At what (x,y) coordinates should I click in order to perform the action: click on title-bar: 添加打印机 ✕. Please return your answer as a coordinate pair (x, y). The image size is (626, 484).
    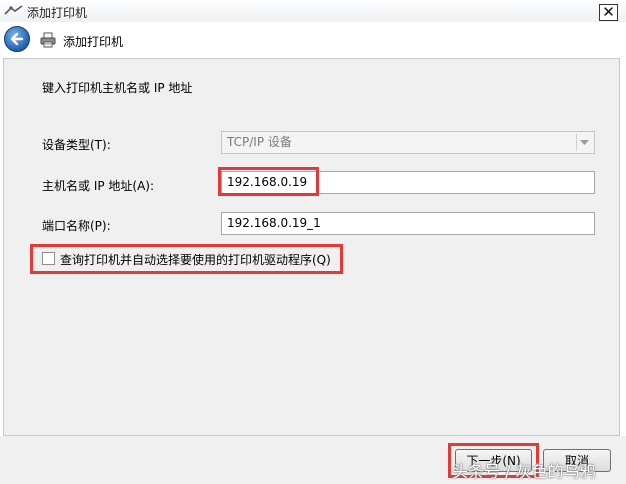
    Looking at the image, I should click on (313, 11).